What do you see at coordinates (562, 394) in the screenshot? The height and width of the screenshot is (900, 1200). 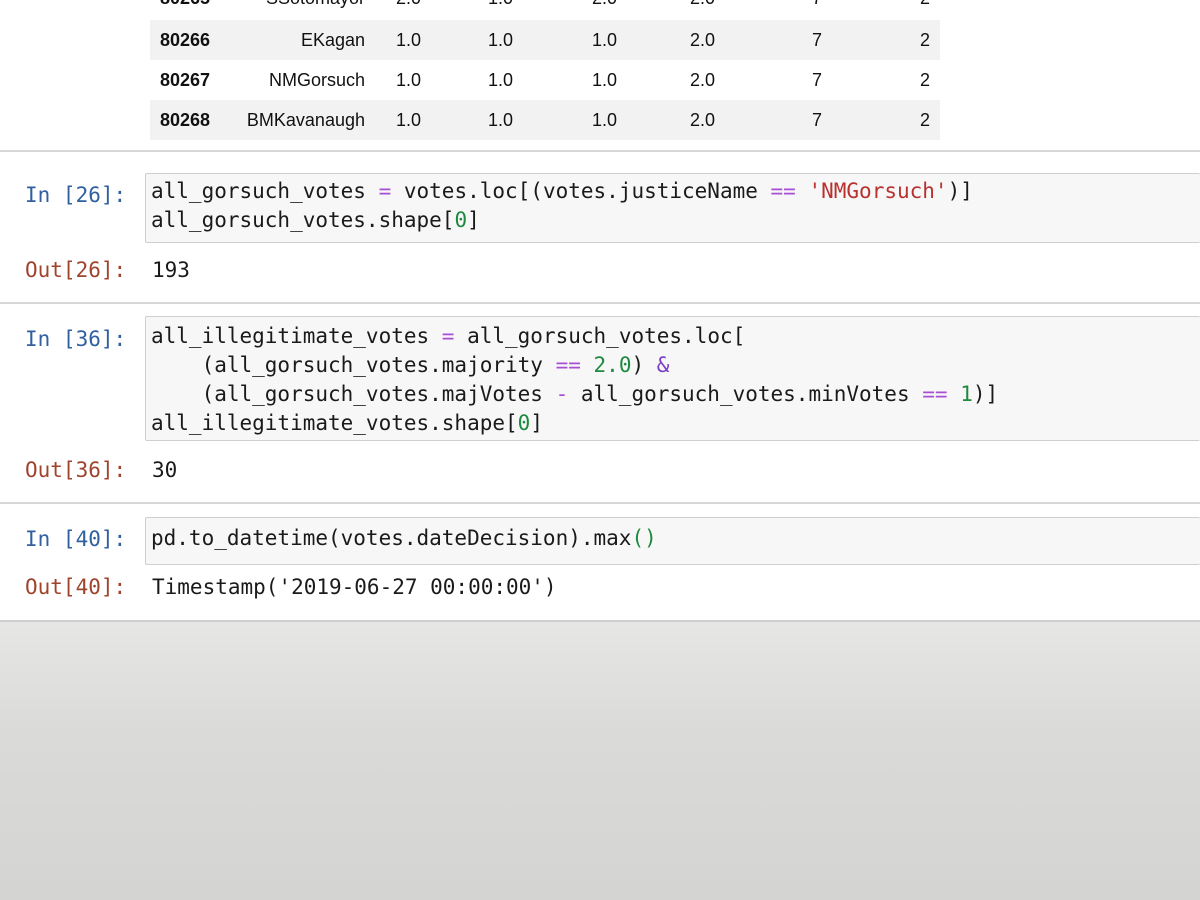 I see `operator-token: -` at bounding box center [562, 394].